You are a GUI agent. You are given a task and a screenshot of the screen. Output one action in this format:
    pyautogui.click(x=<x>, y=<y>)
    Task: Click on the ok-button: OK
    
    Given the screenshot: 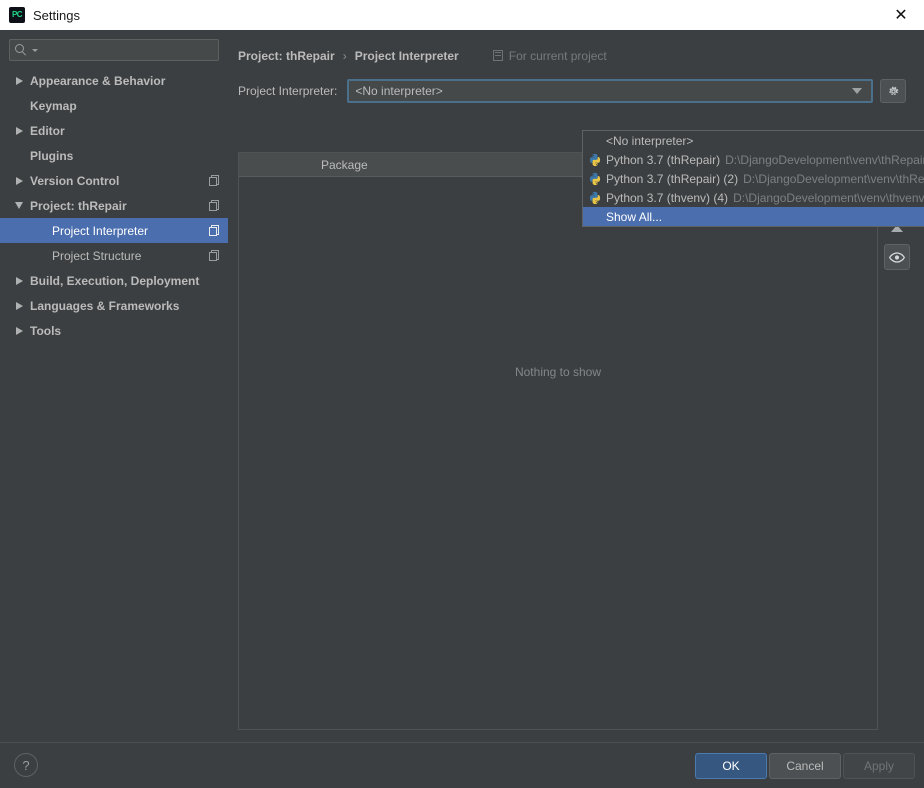 What is the action you would take?
    pyautogui.click(x=731, y=766)
    